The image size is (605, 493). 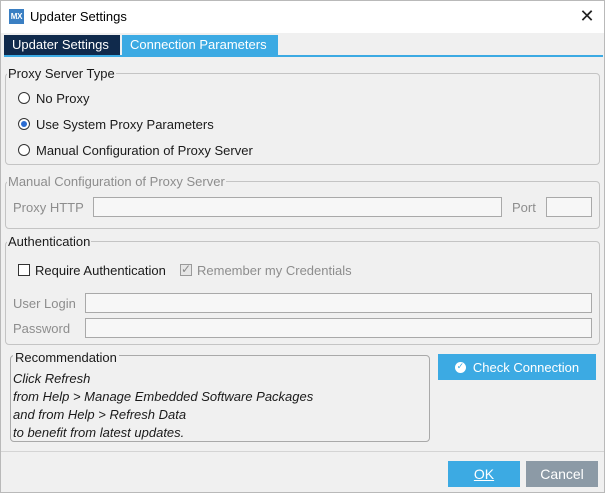 I want to click on radio-system-proxy-button, so click(x=24, y=124).